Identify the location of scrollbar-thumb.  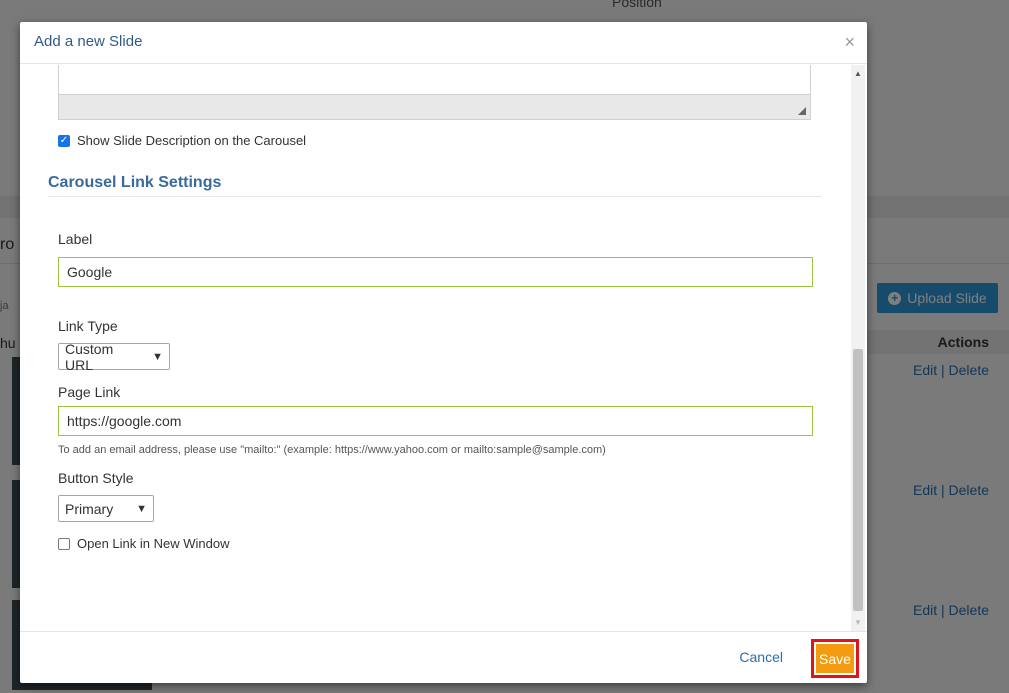
(858, 480).